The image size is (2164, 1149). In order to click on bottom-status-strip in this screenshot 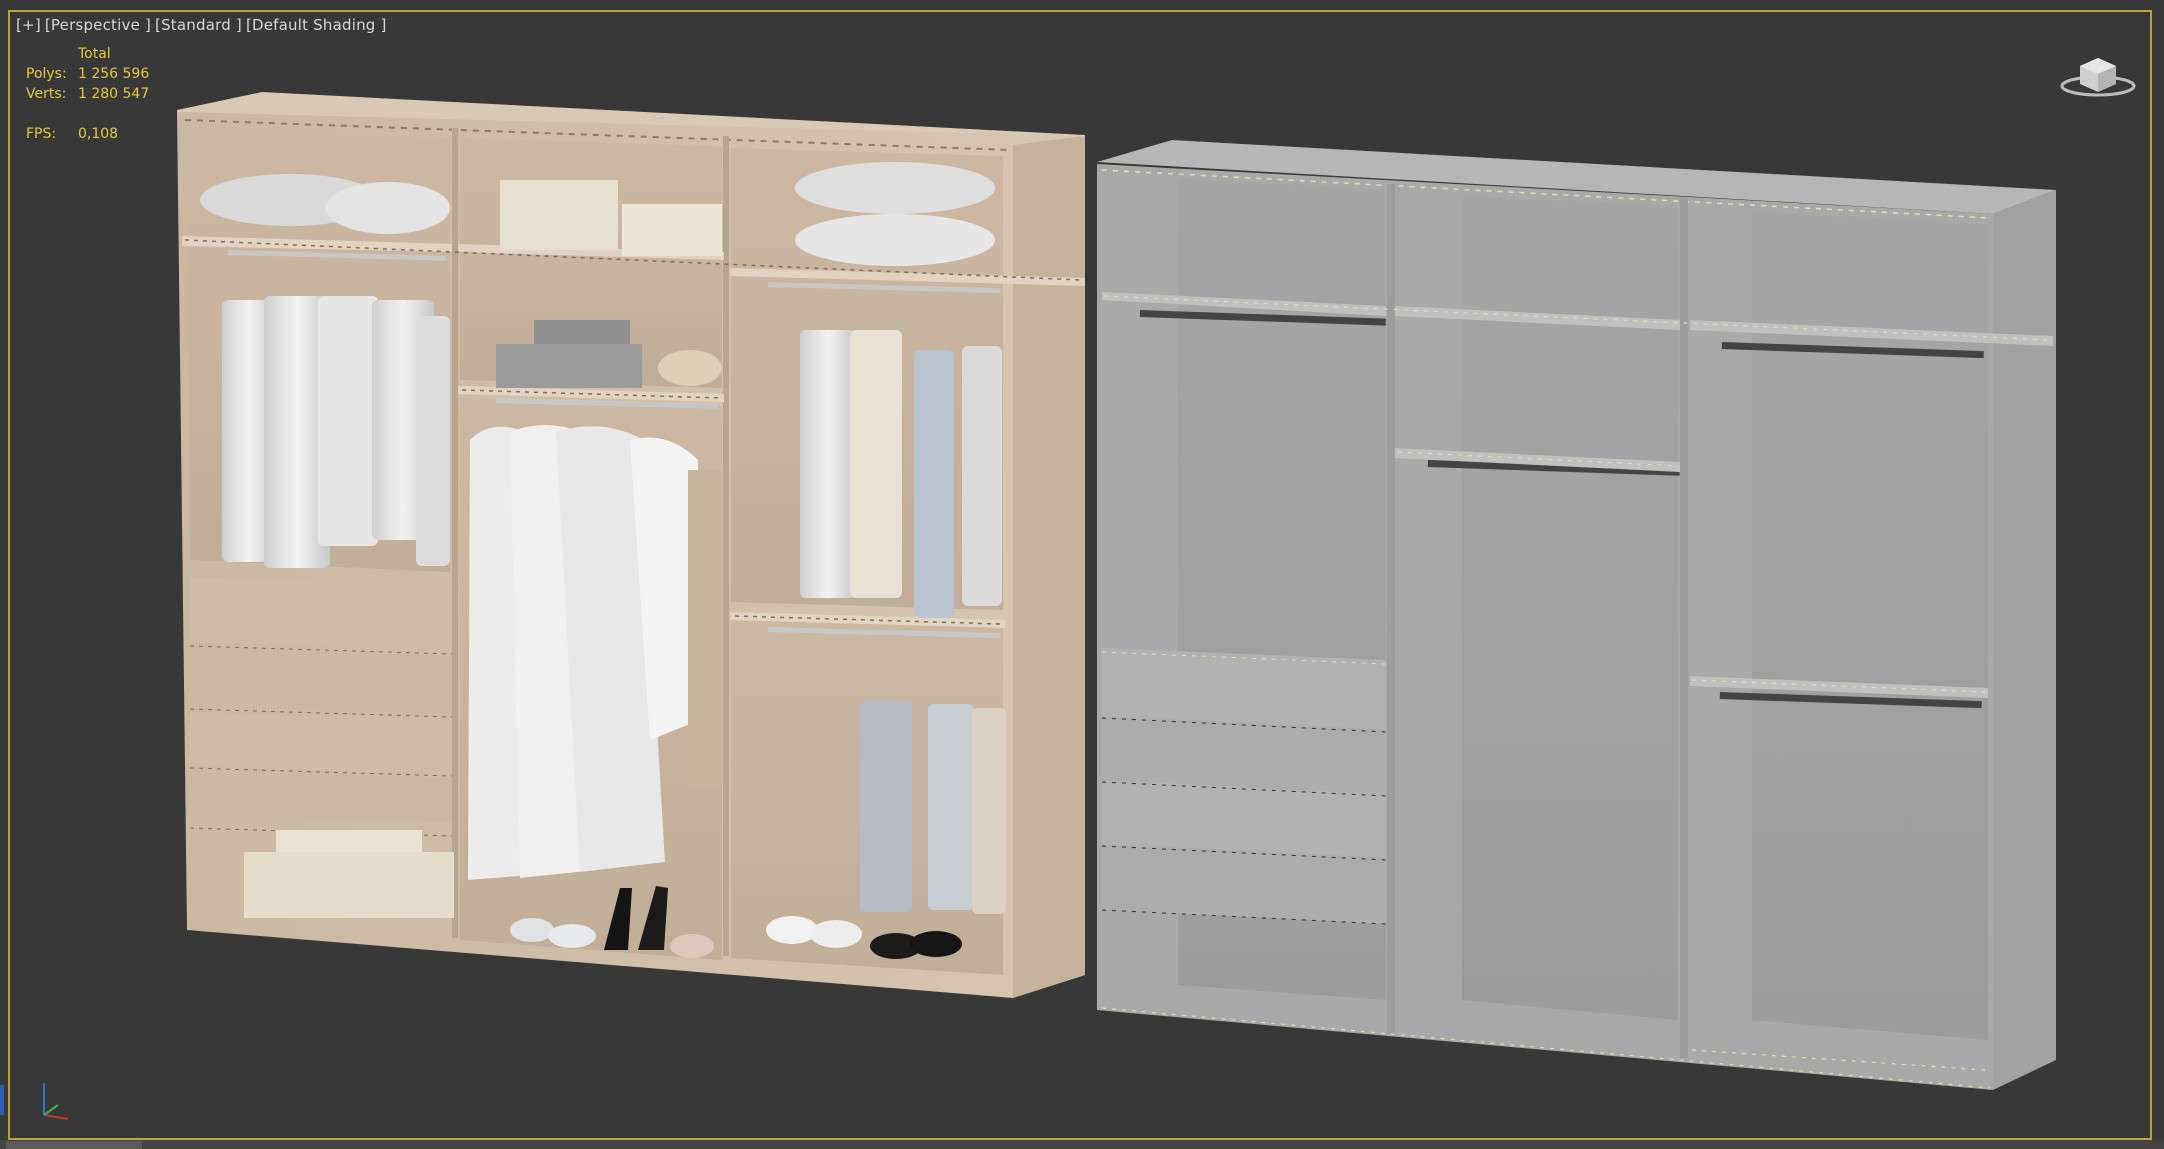, I will do `click(1082, 1144)`.